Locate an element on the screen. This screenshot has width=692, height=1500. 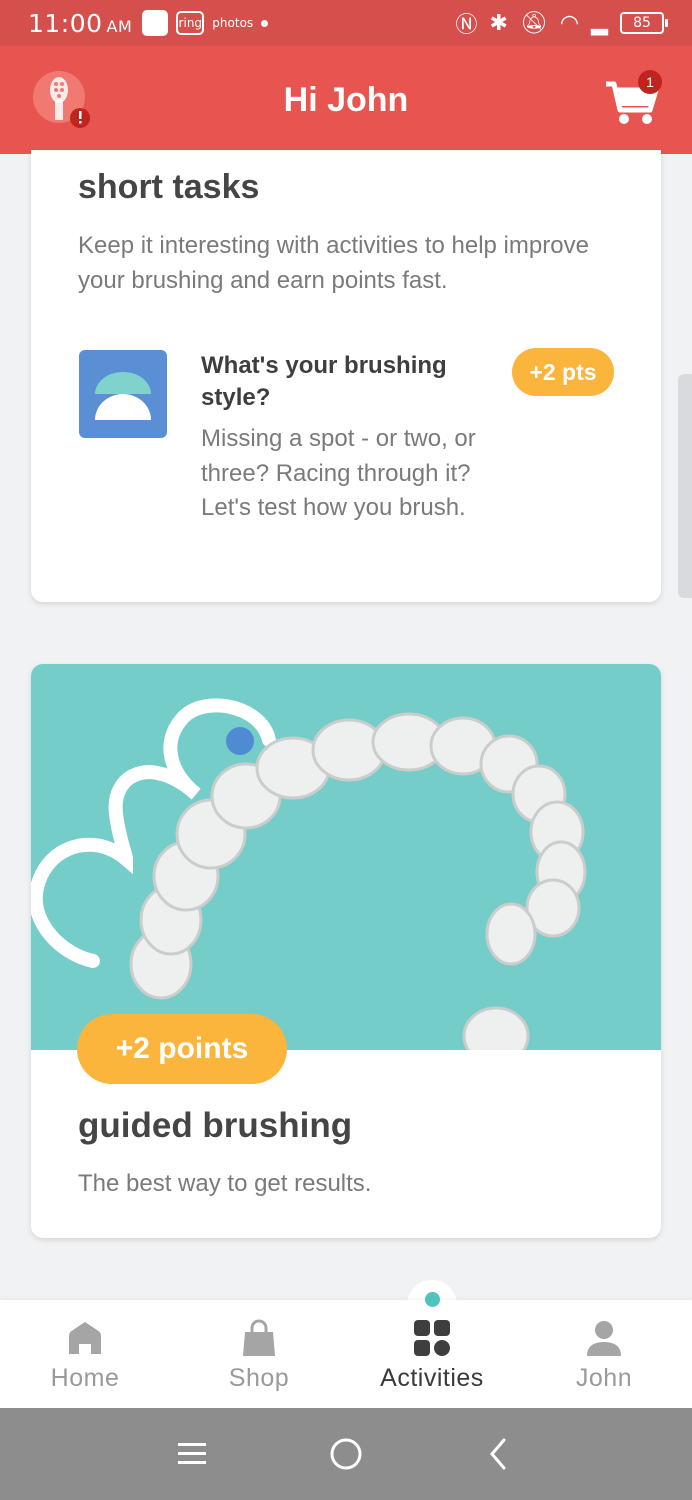
nav-shop: Shop is located at coordinates (259, 1354).